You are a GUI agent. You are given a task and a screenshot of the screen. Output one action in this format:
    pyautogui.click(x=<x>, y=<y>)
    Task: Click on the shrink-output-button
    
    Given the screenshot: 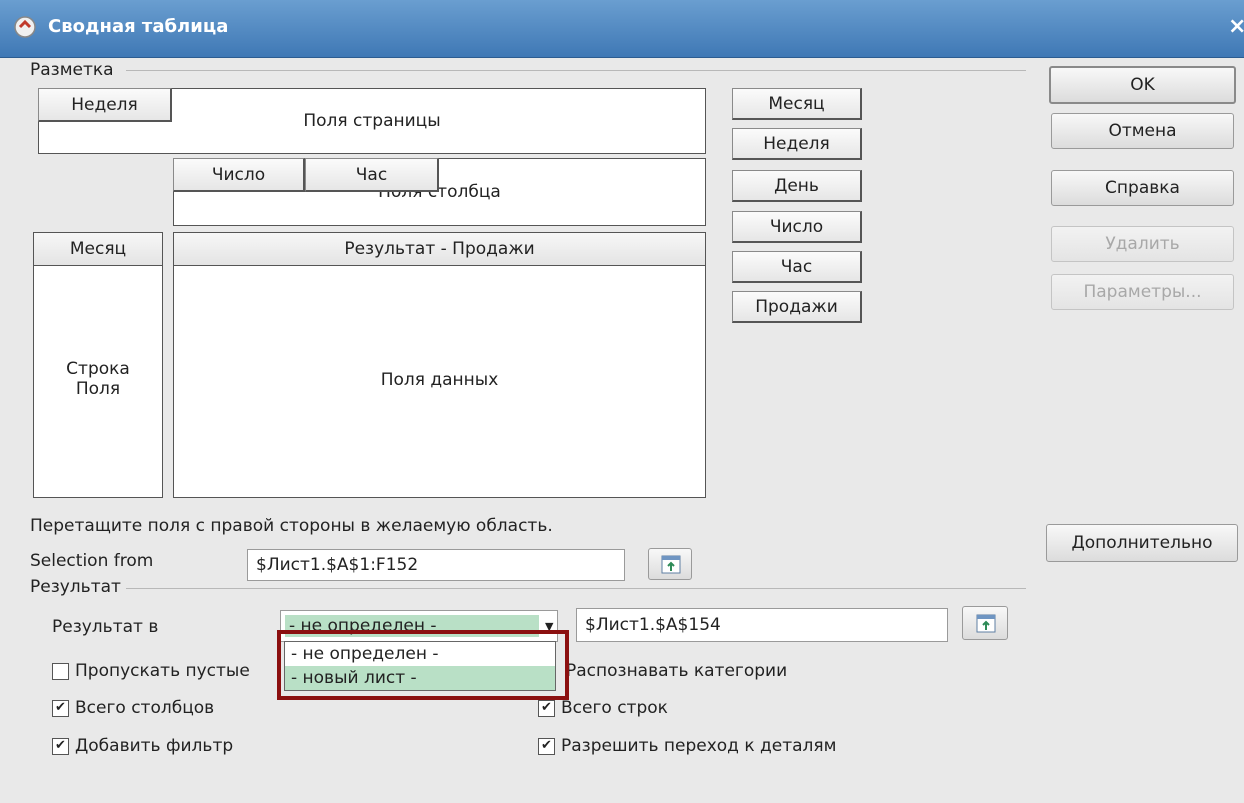 What is the action you would take?
    pyautogui.click(x=985, y=623)
    